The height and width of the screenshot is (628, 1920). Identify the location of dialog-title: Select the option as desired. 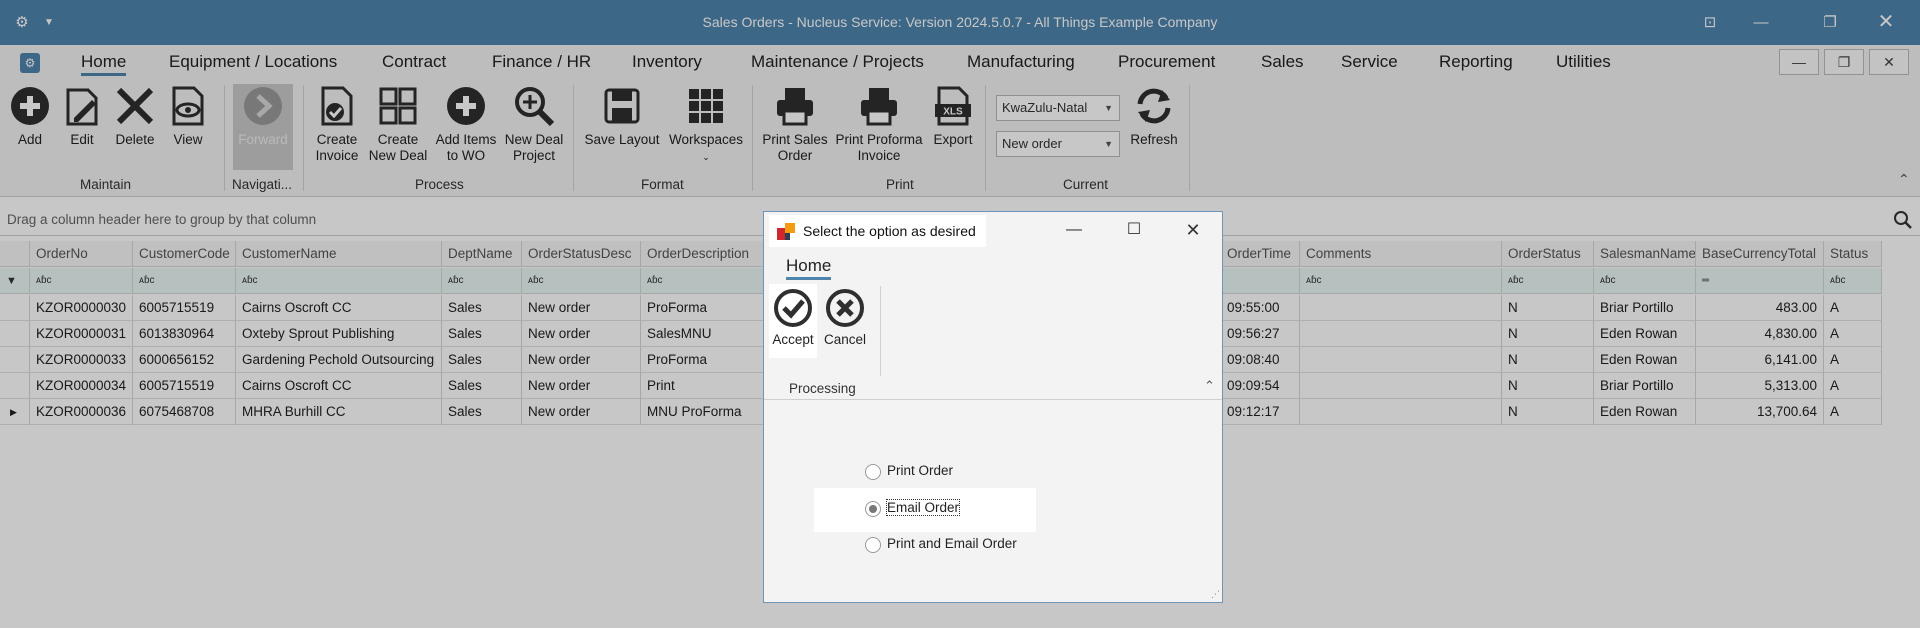
(877, 231).